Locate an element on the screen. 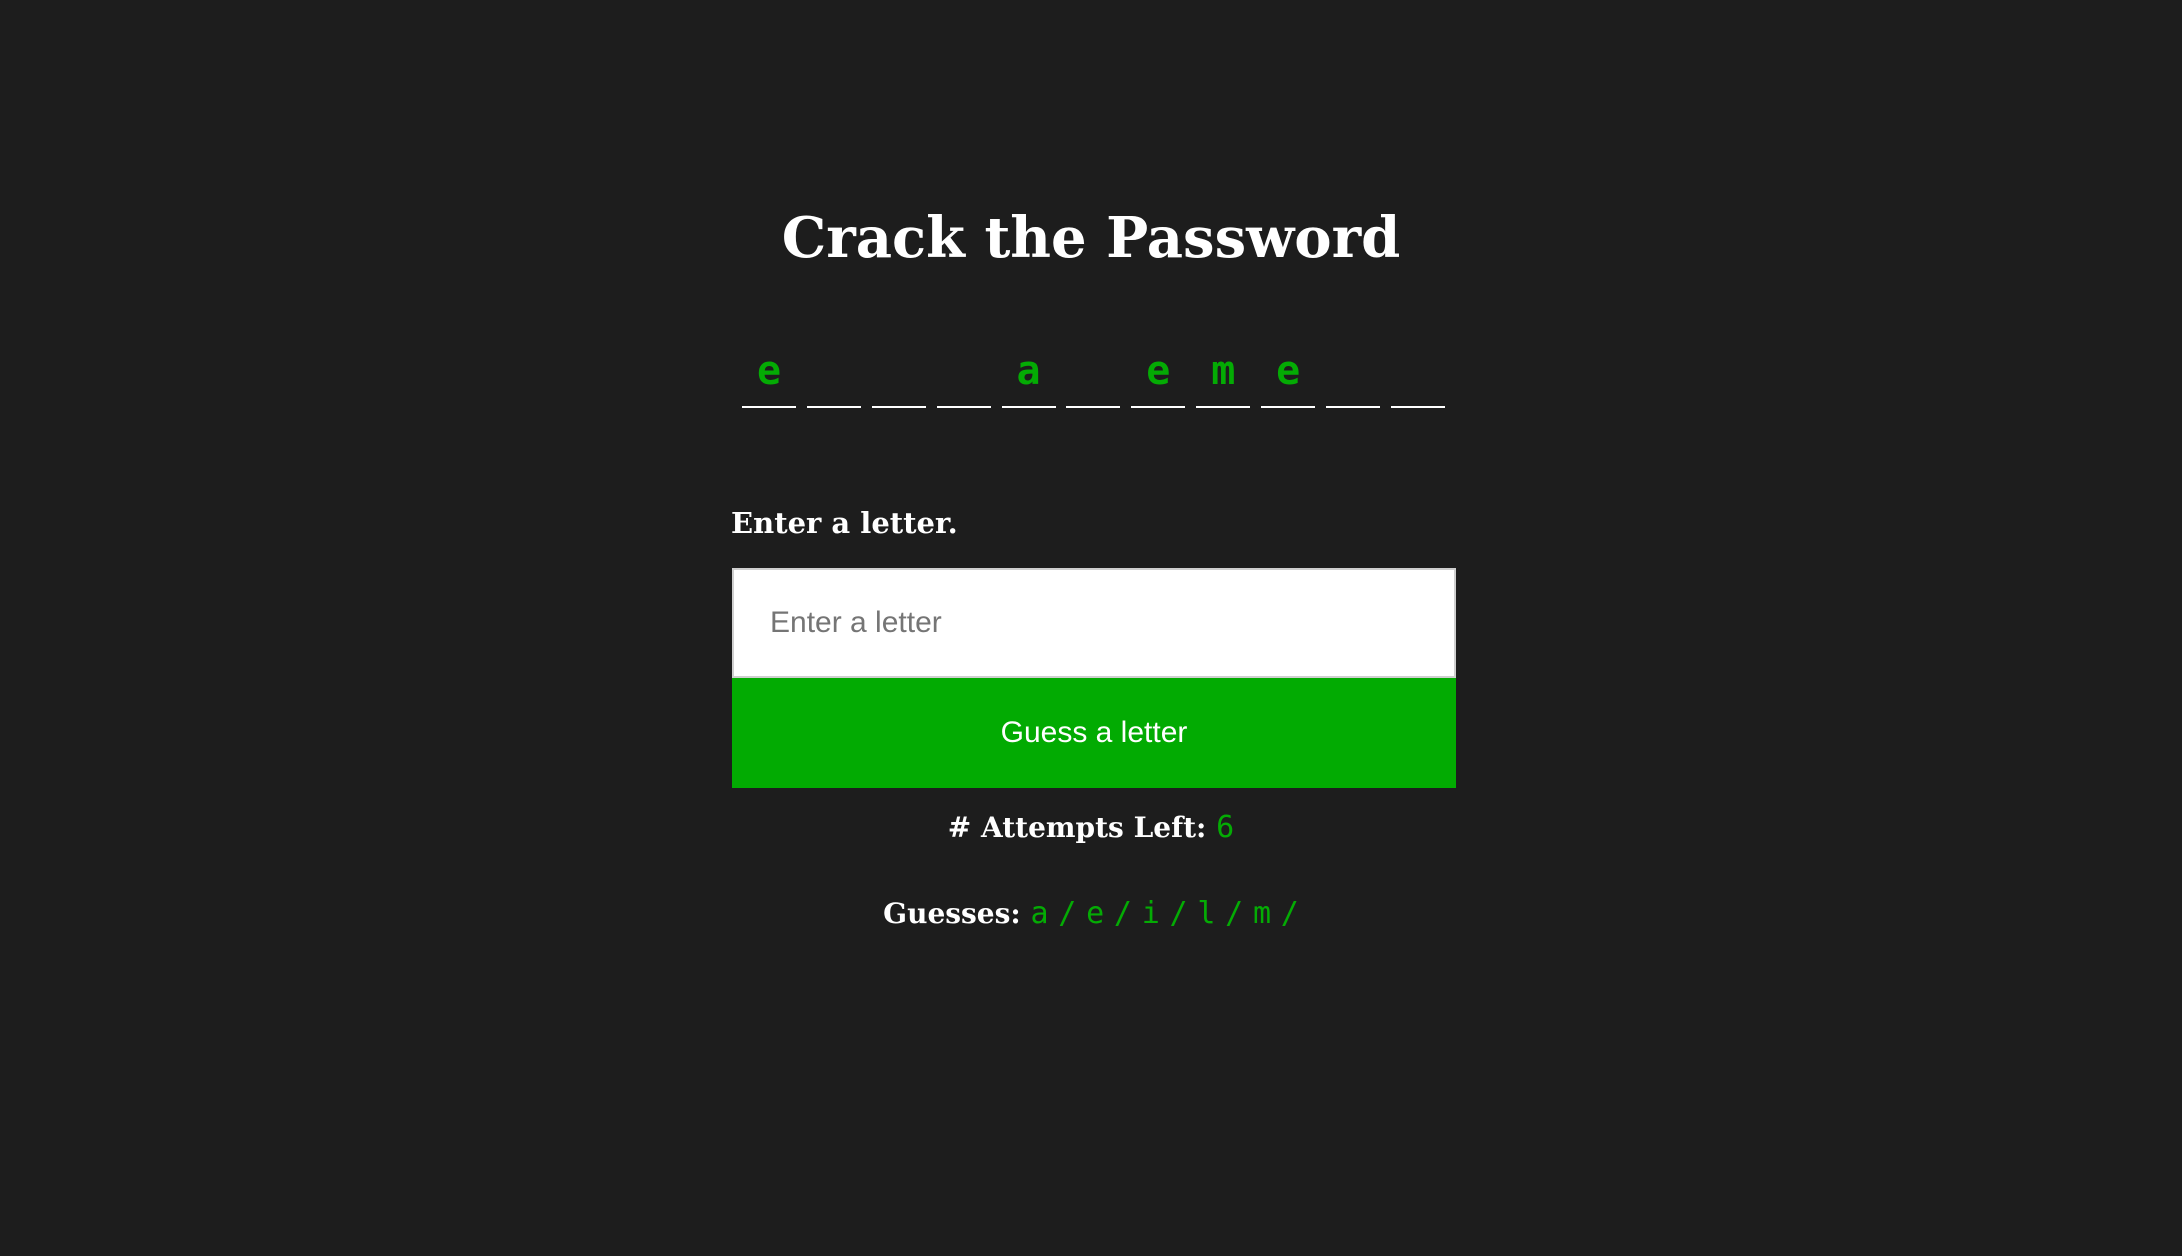 This screenshot has height=1256, width=2182. guessed-letter: e is located at coordinates (1095, 913).